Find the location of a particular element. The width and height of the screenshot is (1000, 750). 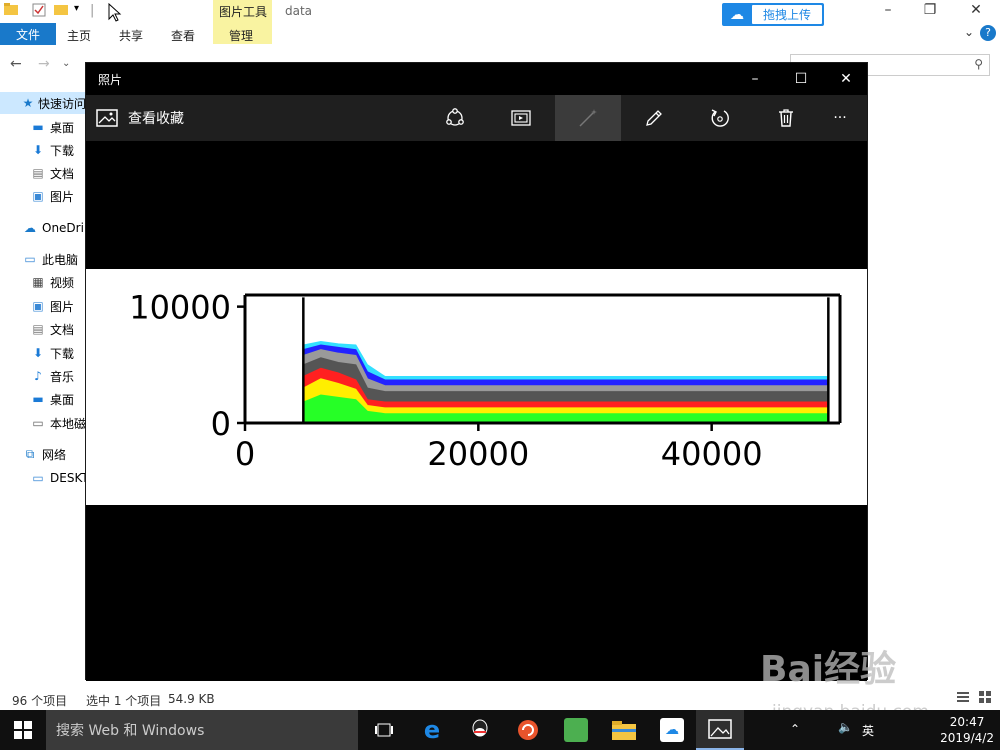

chevron-down-icon: ⌄ is located at coordinates (969, 32).